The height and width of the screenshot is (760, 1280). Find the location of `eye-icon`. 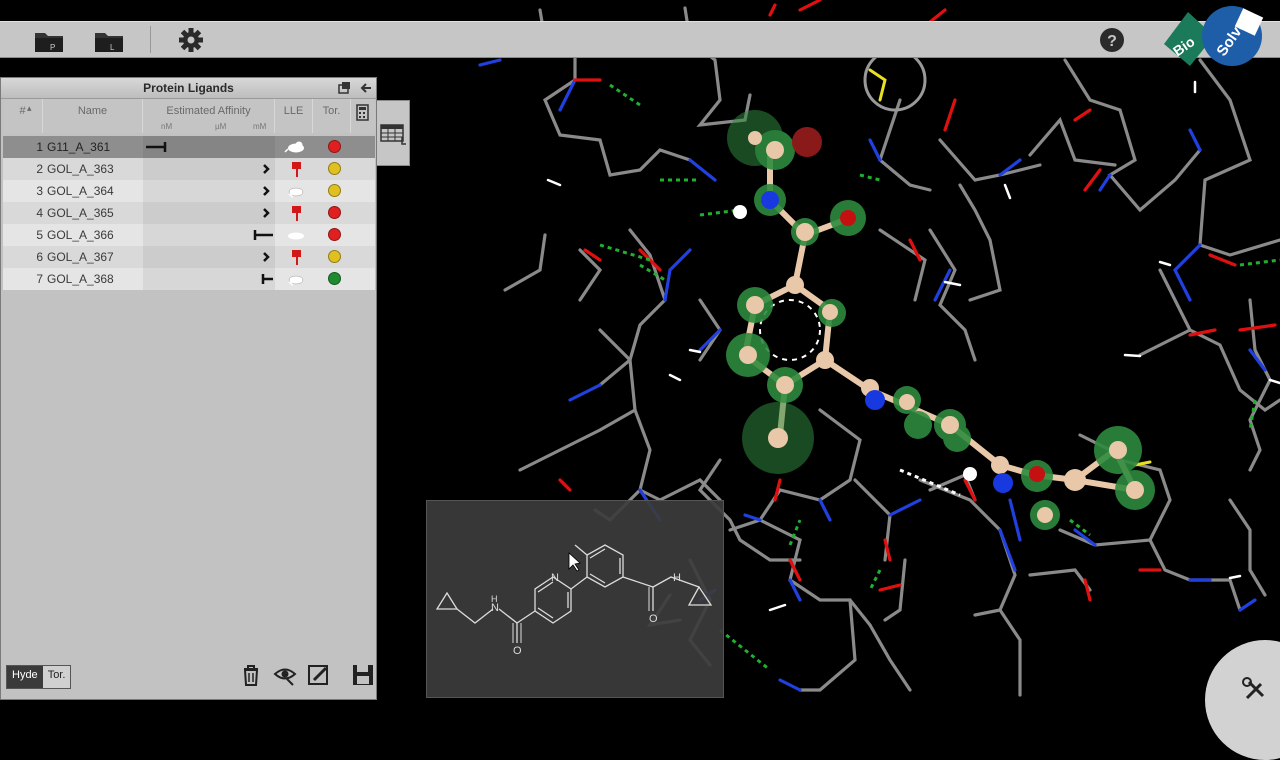

eye-icon is located at coordinates (285, 677).